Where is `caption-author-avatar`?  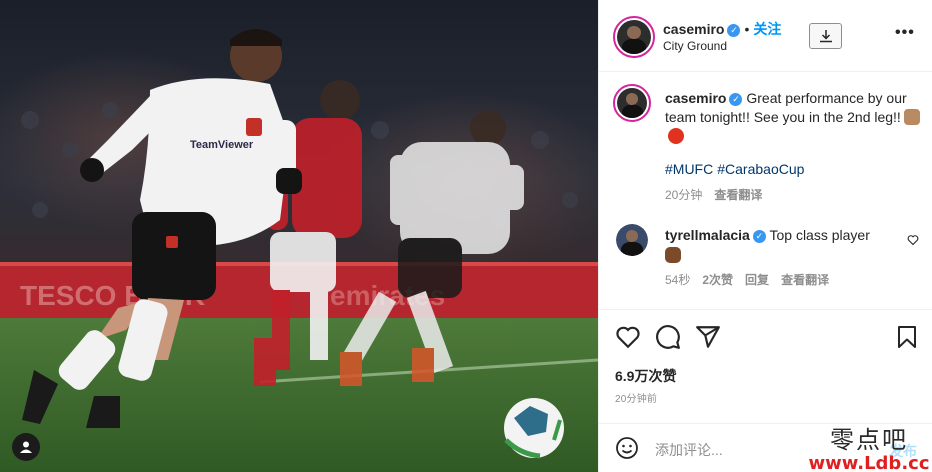 caption-author-avatar is located at coordinates (632, 103).